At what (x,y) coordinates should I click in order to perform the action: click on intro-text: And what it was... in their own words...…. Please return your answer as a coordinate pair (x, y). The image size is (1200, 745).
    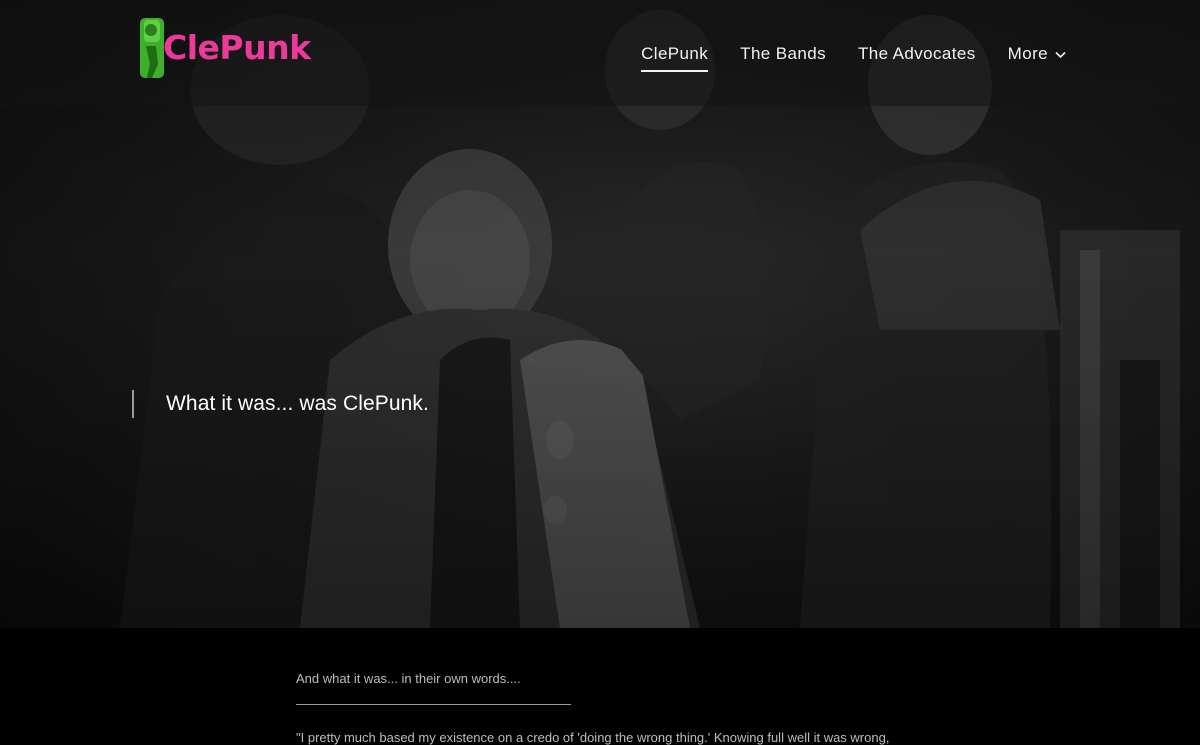
    Looking at the image, I should click on (408, 678).